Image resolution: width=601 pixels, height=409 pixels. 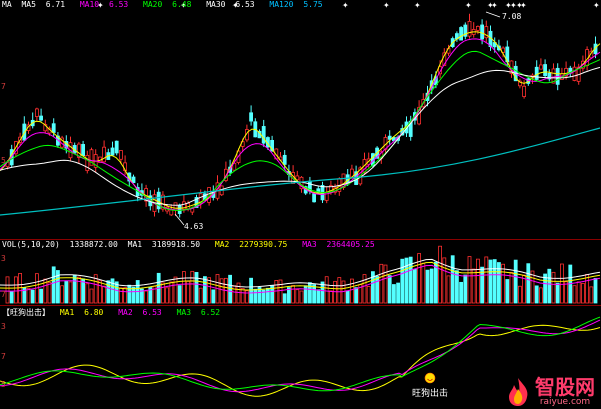 What do you see at coordinates (176, 244) in the screenshot?
I see `vol-ma1-value: 3189918.50` at bounding box center [176, 244].